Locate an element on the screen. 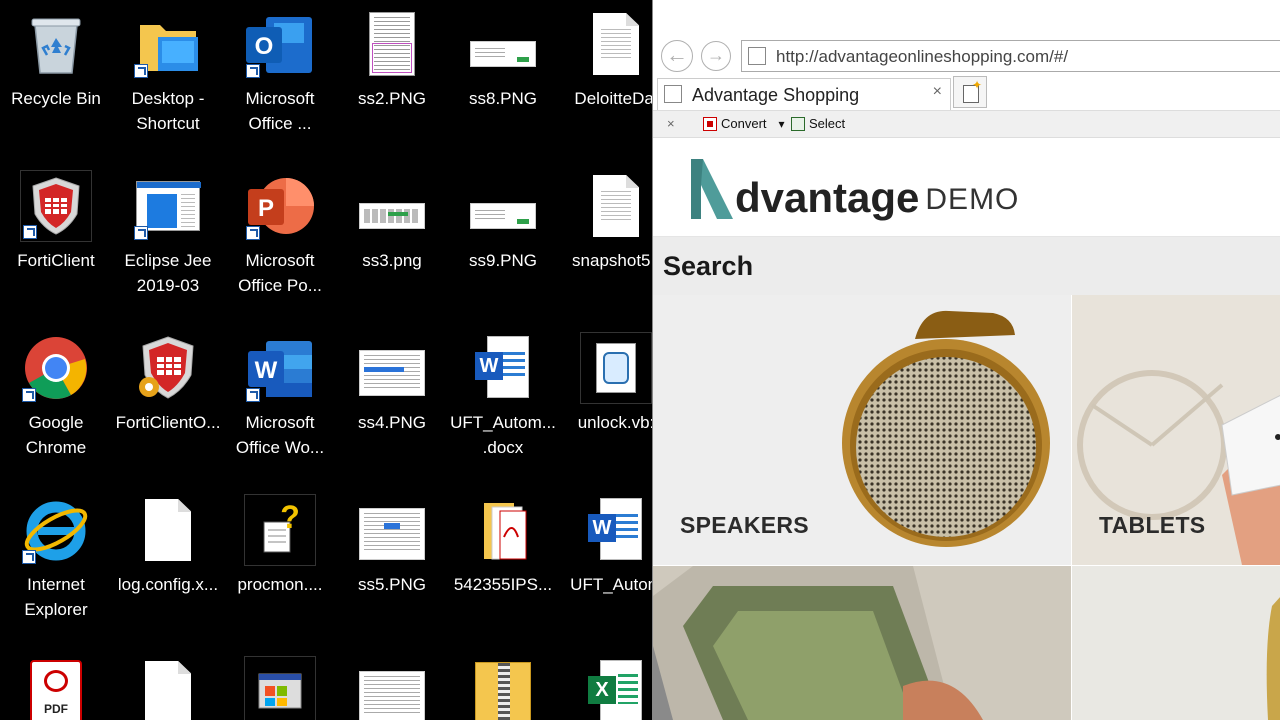 The height and width of the screenshot is (720, 1280). desktop-icon-desktop-shortcut: Desktop - Shortcut is located at coordinates (168, 72).